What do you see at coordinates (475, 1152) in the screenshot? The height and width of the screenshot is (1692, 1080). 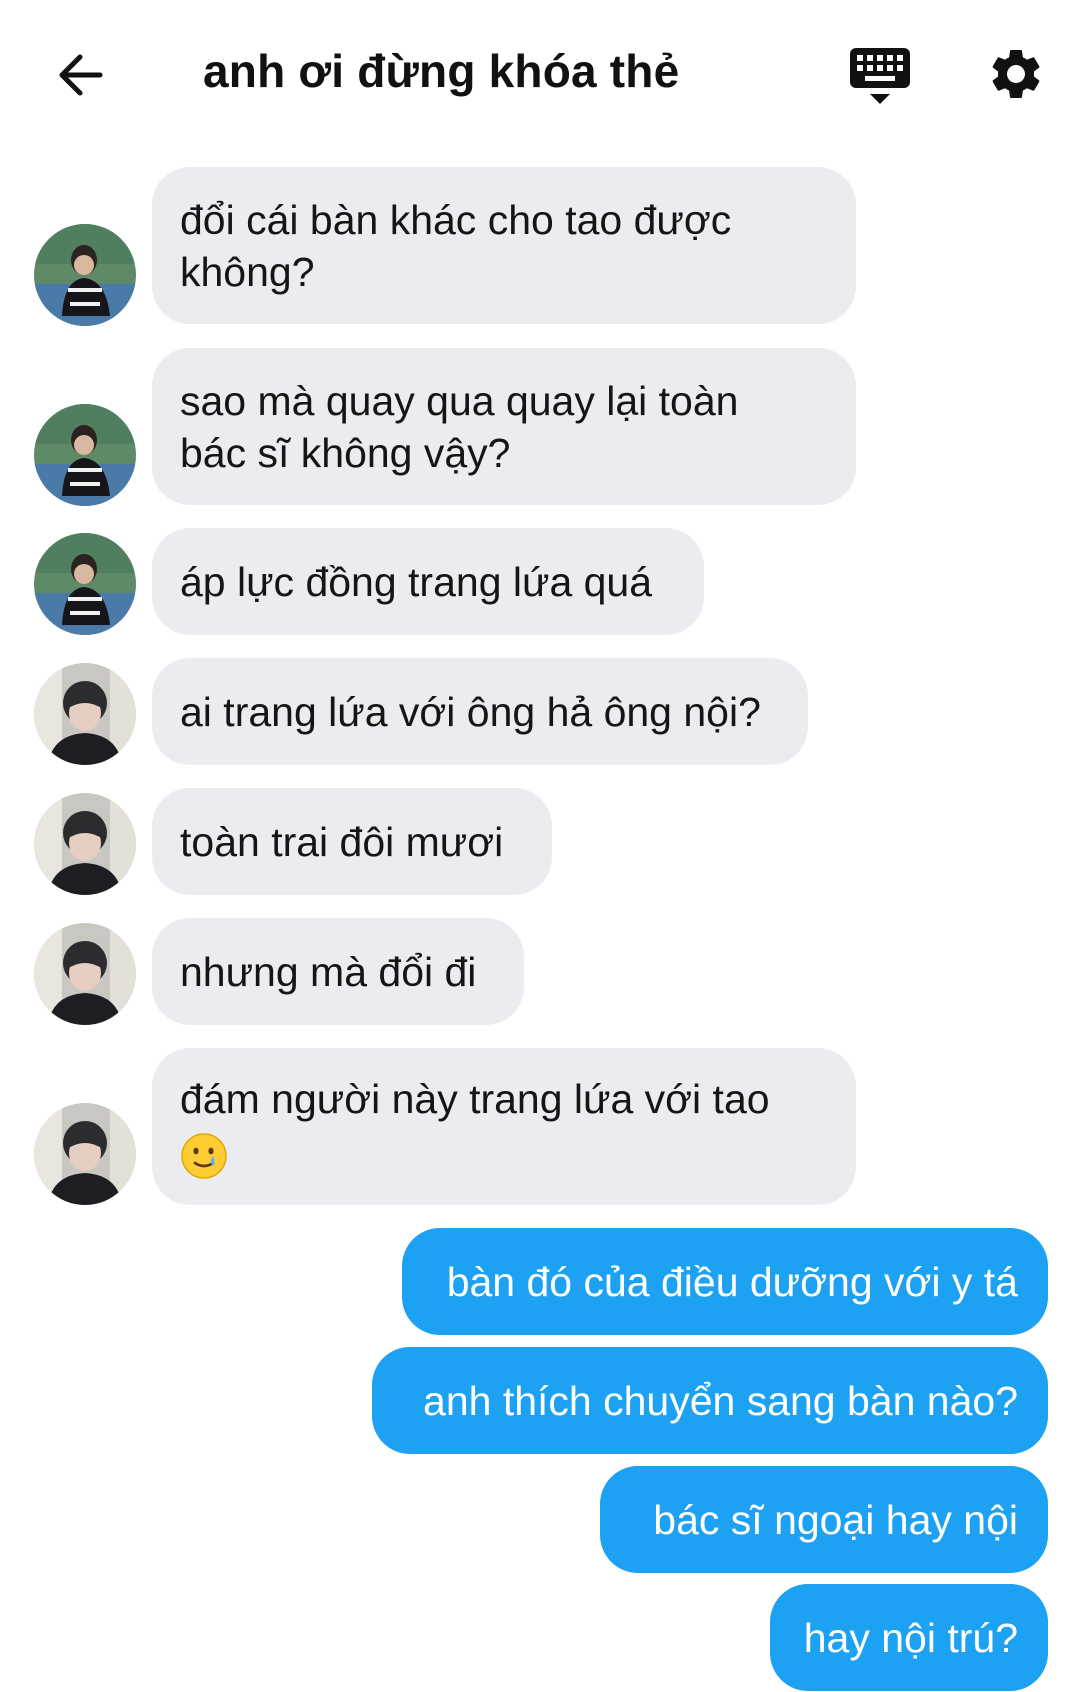 I see `message-emoji-line` at bounding box center [475, 1152].